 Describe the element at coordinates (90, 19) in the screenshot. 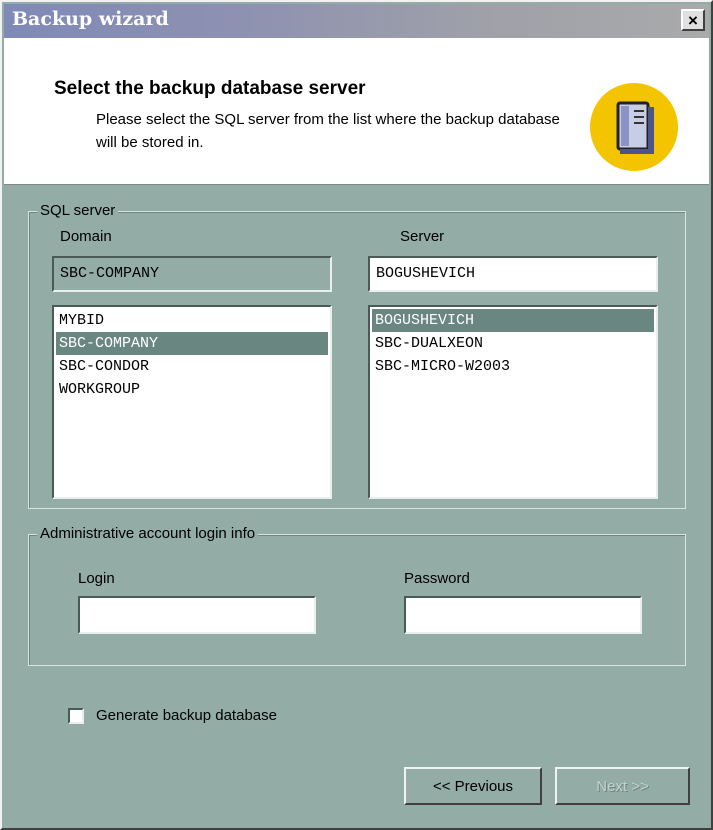

I see `window-title: Backup wizard` at that location.